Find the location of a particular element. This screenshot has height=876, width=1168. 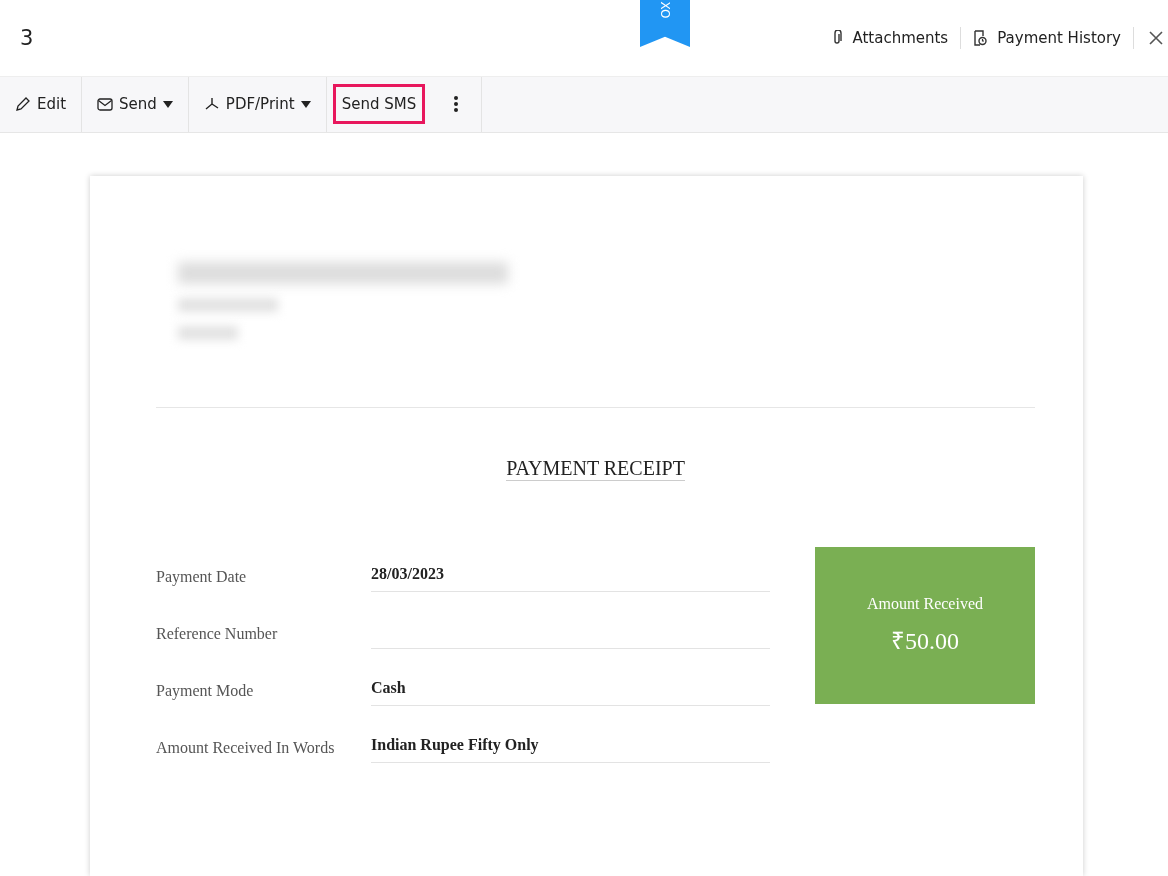

receipt-title: PAYMENT RECEIPT is located at coordinates (595, 469).